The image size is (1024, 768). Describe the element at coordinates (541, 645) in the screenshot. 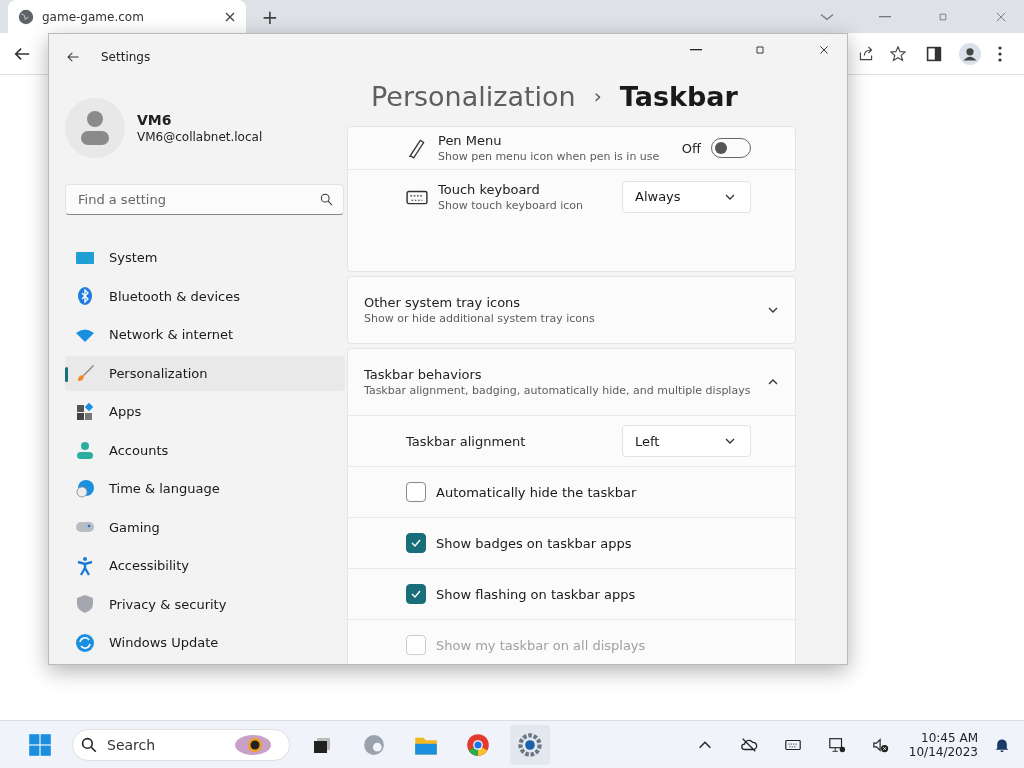

I see `checkbox-label: Show my taskbar on all displays` at that location.